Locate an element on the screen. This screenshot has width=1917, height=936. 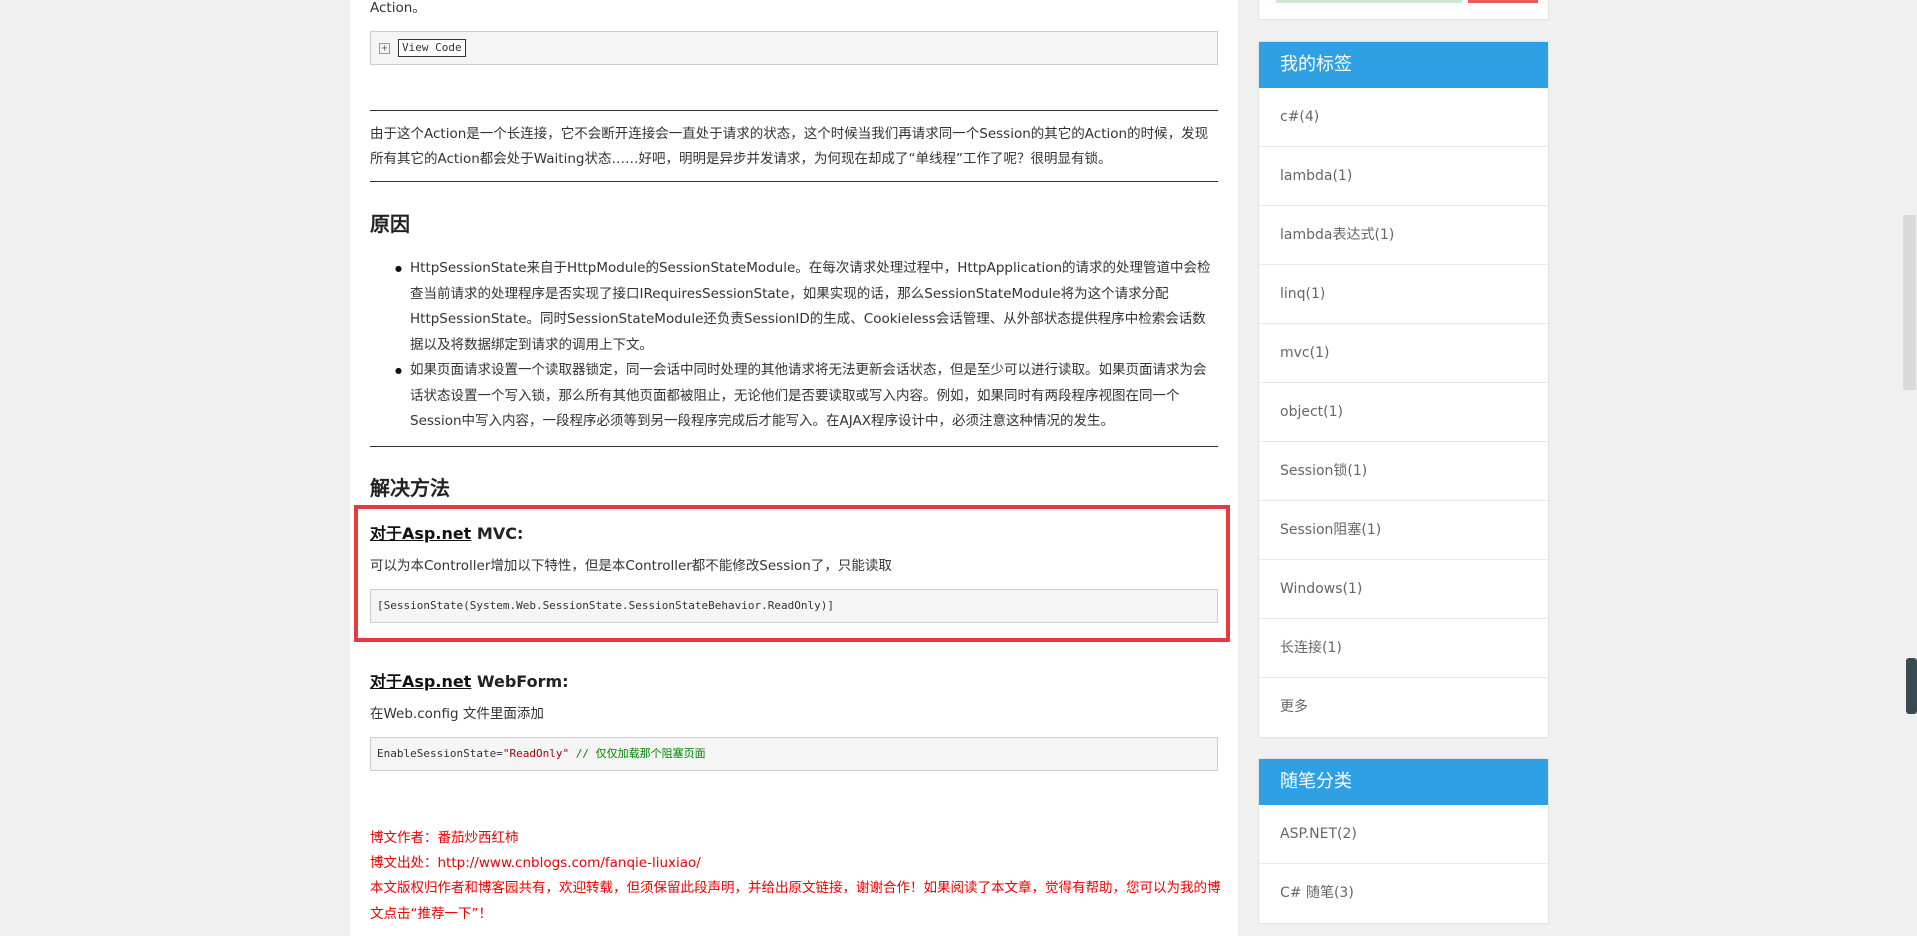
tag-item: mvc(1) is located at coordinates (1403, 353).